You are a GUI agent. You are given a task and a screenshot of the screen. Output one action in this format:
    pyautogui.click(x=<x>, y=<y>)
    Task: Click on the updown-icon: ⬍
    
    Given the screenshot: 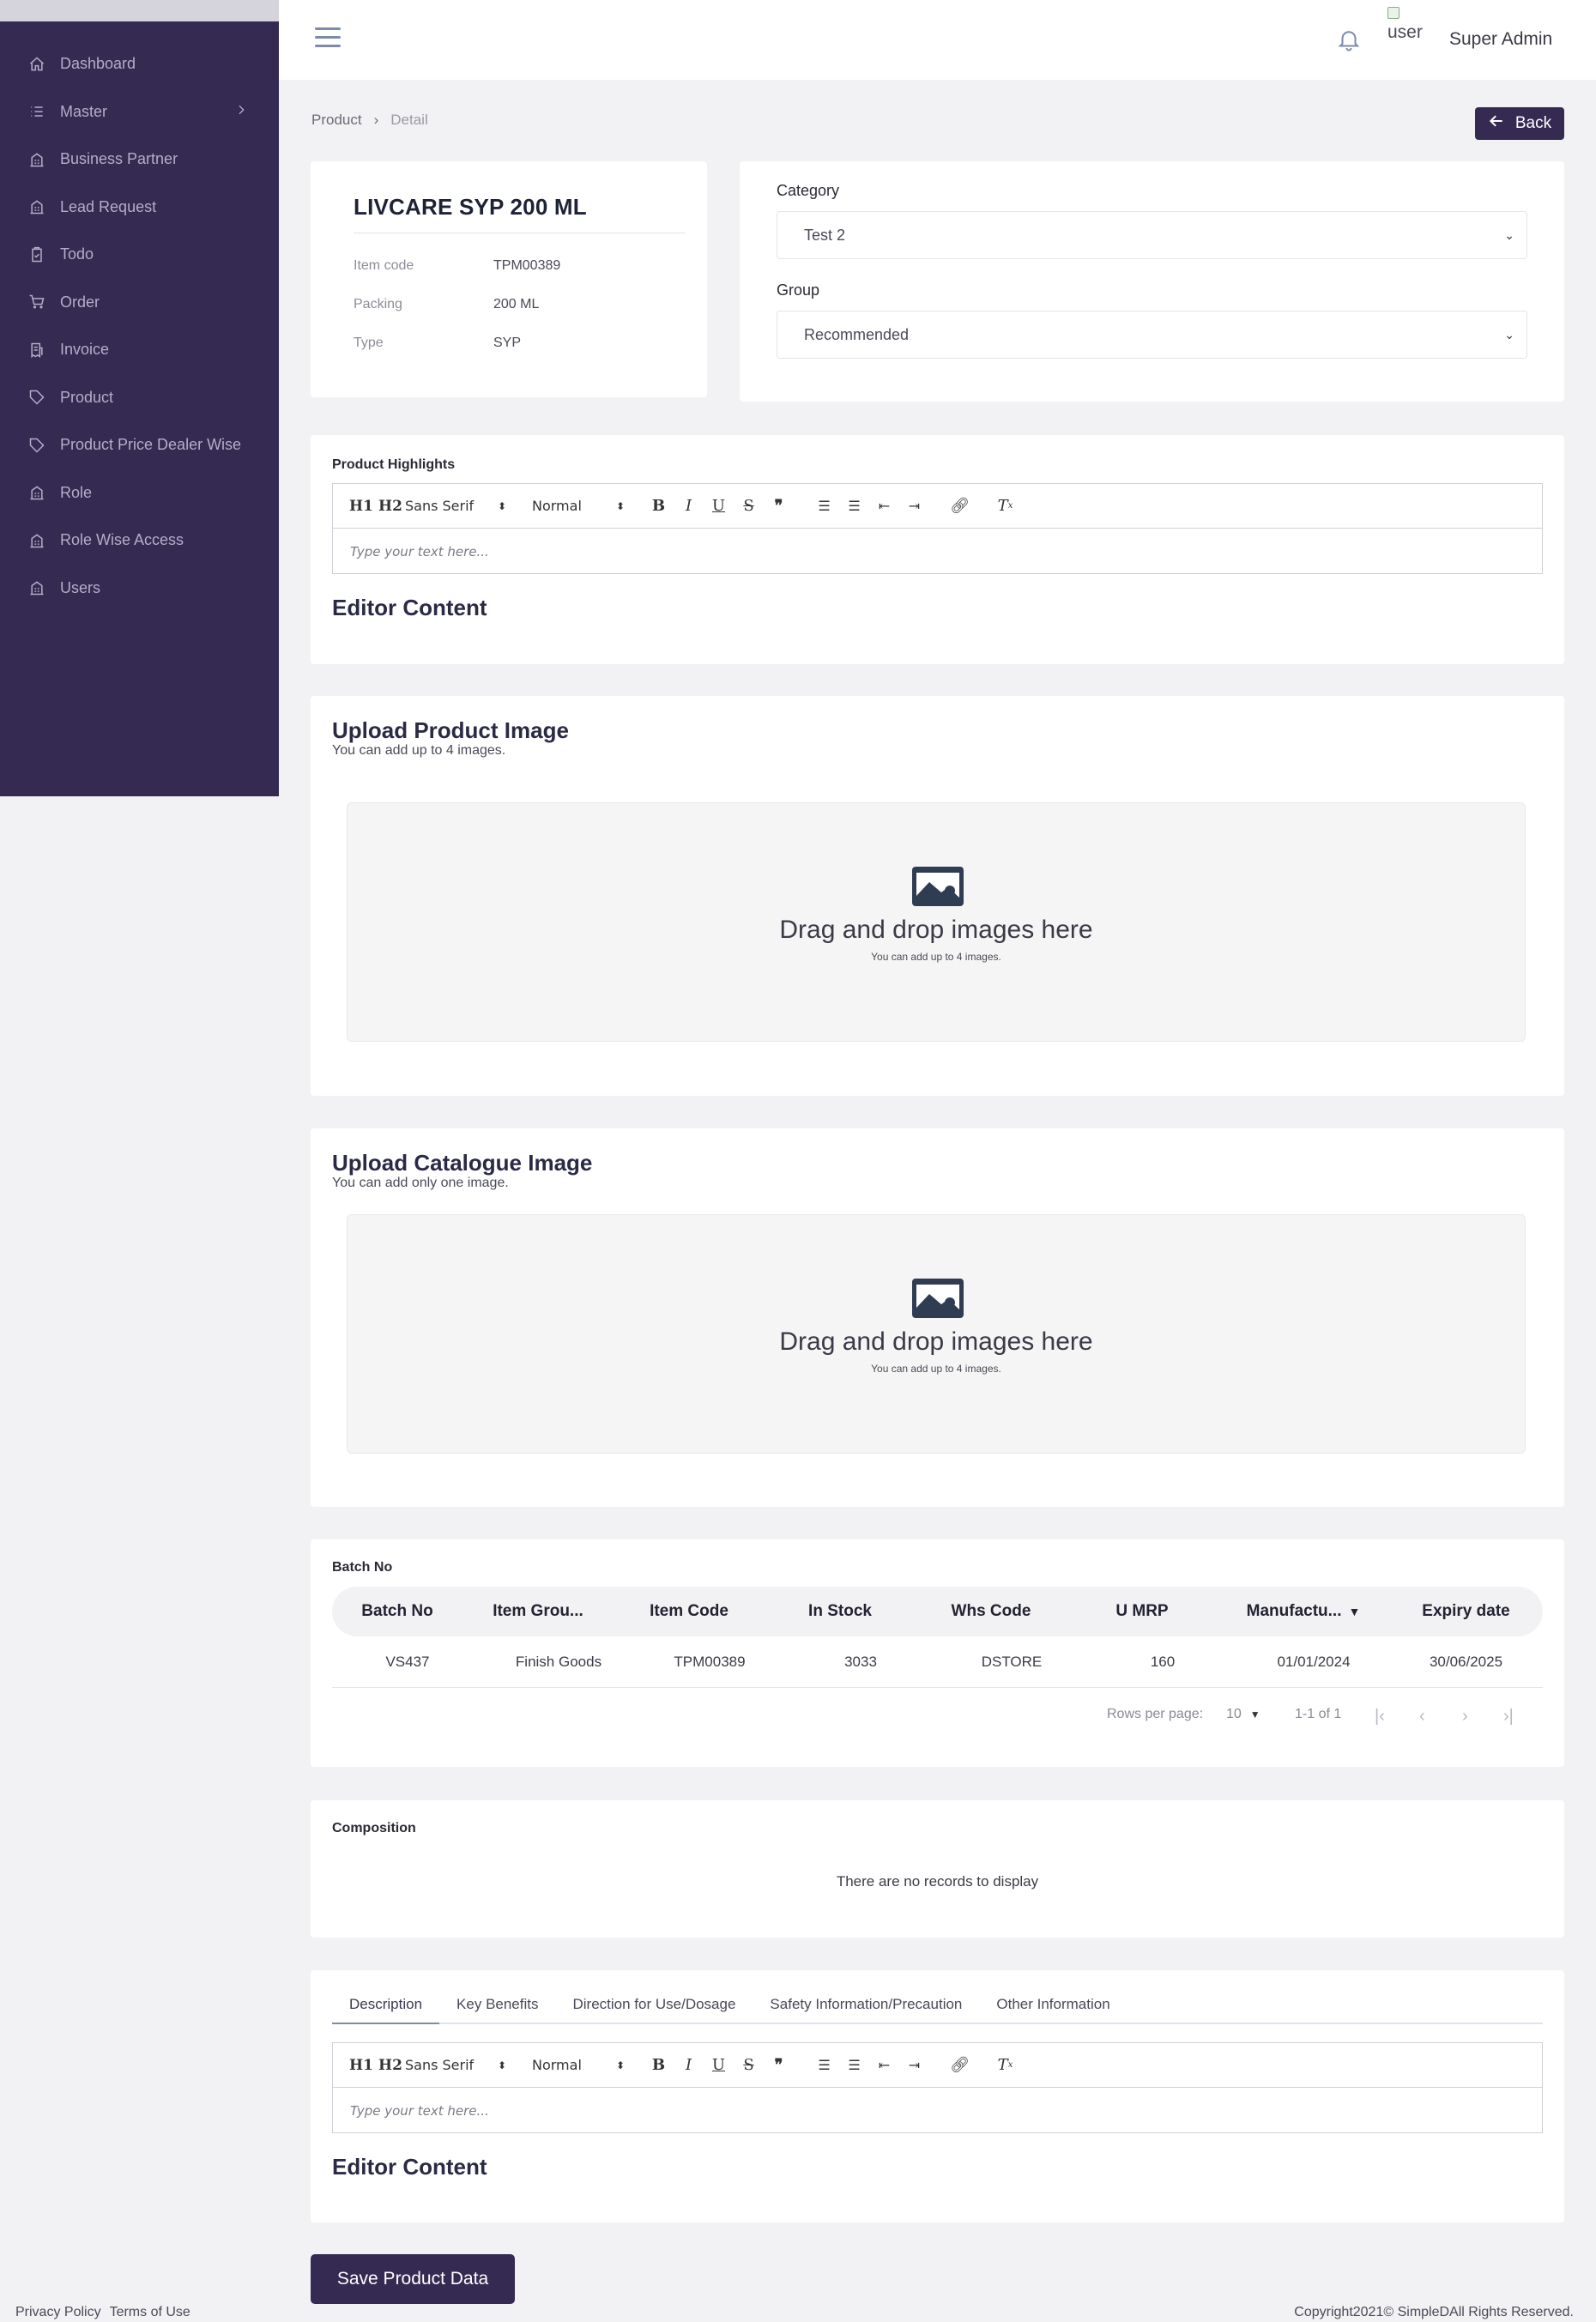 What is the action you would take?
    pyautogui.click(x=502, y=2065)
    